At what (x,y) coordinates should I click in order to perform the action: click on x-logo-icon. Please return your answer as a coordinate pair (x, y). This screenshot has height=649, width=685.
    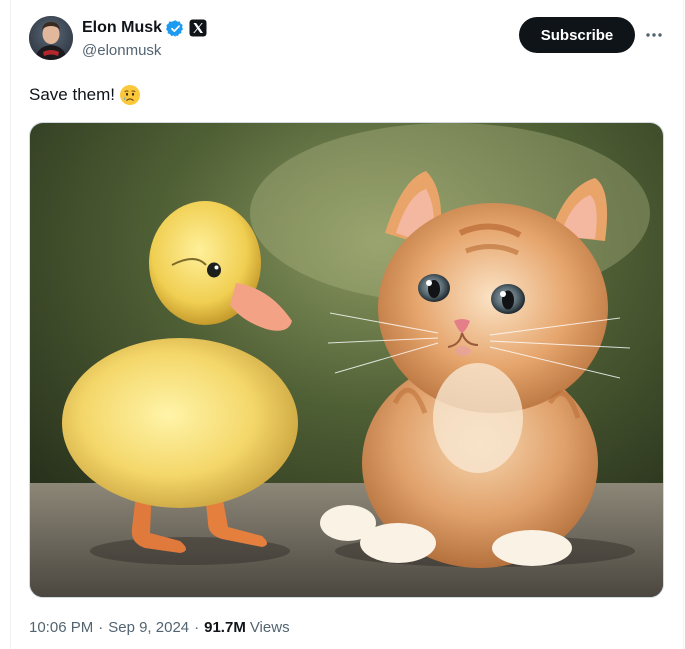
    Looking at the image, I should click on (198, 28).